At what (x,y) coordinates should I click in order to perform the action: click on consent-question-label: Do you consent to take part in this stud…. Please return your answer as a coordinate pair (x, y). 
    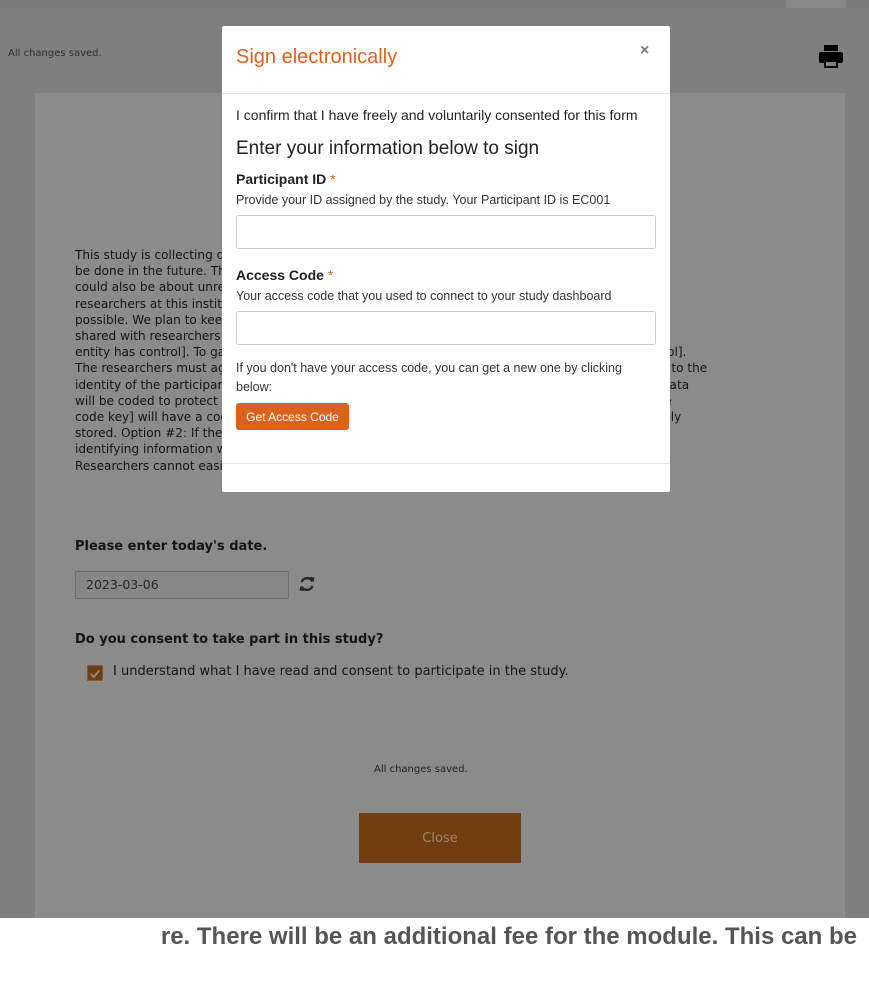
    Looking at the image, I should click on (229, 639).